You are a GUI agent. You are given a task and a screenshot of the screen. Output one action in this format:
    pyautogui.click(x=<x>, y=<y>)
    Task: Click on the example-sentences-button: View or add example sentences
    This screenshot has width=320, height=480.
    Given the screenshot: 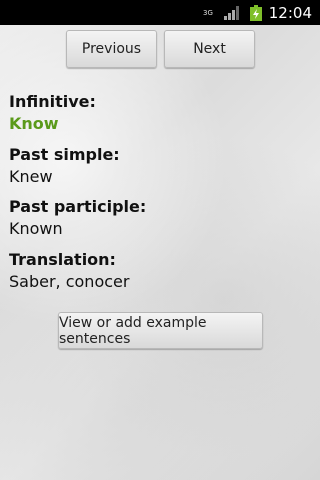 What is the action you would take?
    pyautogui.click(x=160, y=330)
    